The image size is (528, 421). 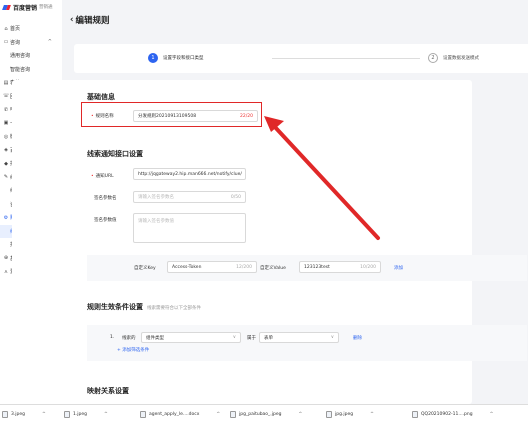 What do you see at coordinates (108, 391) in the screenshot?
I see `section-mapping-title: 映射关系设置` at bounding box center [108, 391].